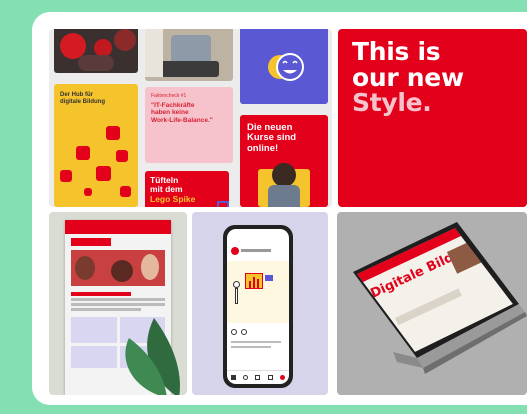 This screenshot has height=414, width=527. I want to click on lego-block-shape, so click(223, 204).